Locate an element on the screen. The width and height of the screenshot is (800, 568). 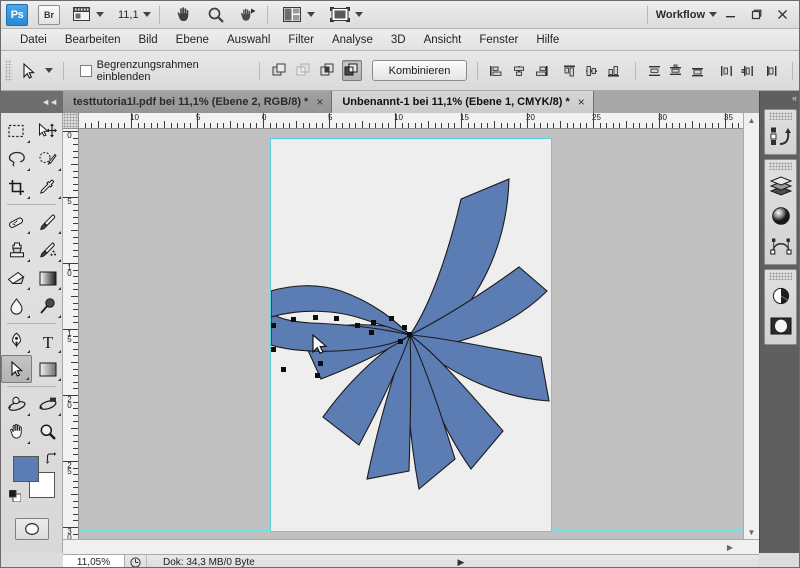
options-bar-grip is located at coordinates (8, 70).